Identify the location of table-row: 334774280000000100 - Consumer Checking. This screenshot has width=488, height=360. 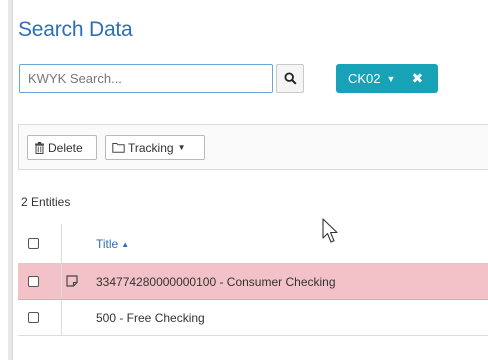
(253, 282).